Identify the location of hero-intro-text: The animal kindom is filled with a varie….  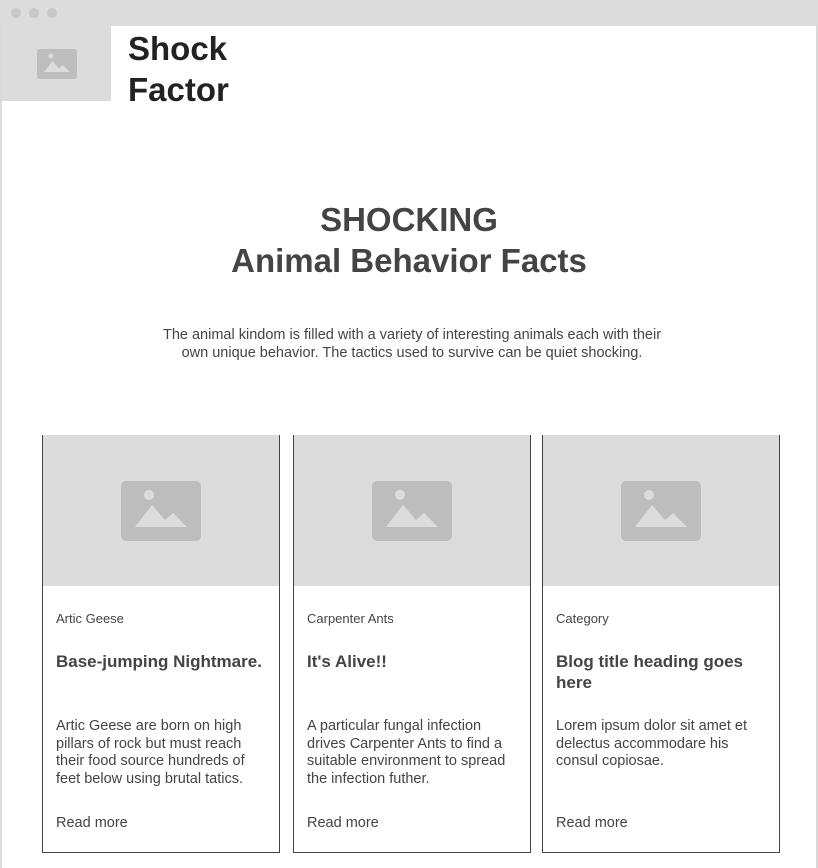
(412, 344).